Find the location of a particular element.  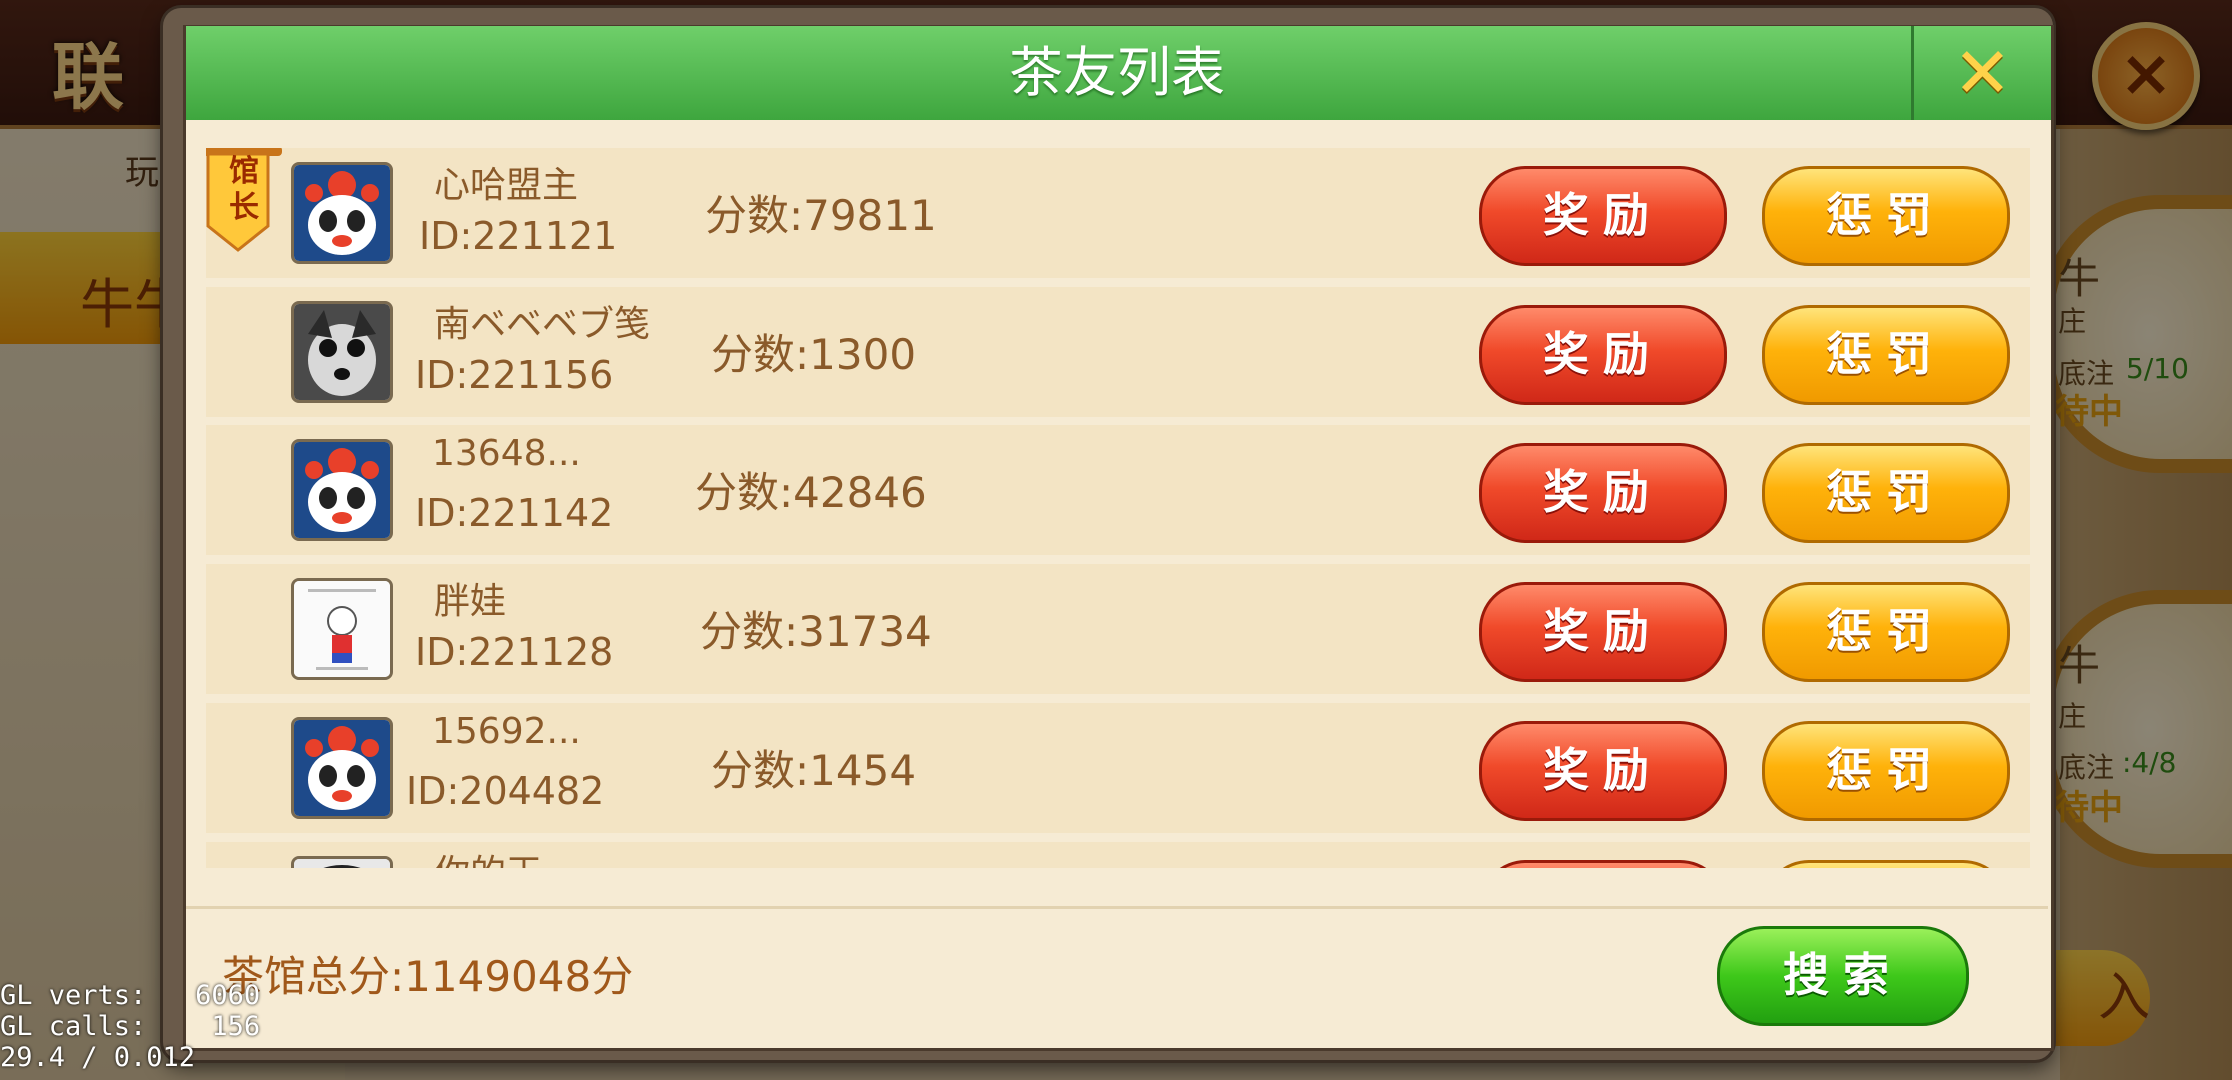

footer-divider is located at coordinates (1117, 907).